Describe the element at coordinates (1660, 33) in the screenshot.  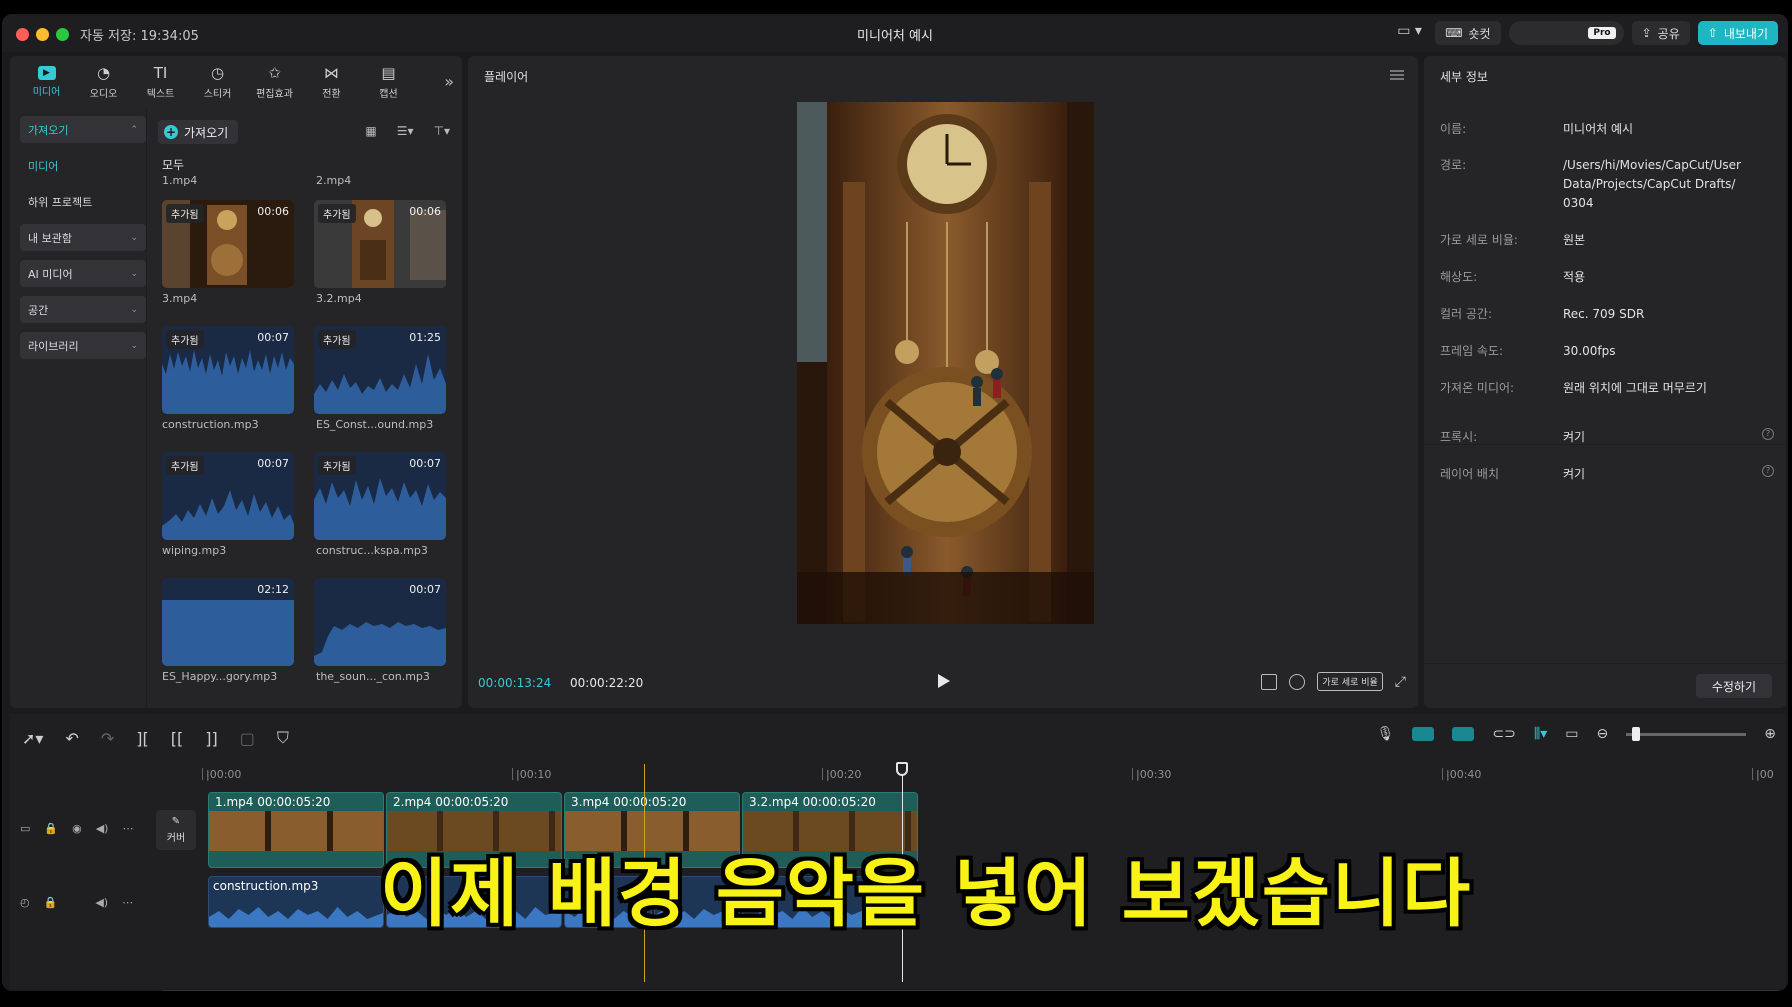
I see `share-button: ⇪ 공유` at that location.